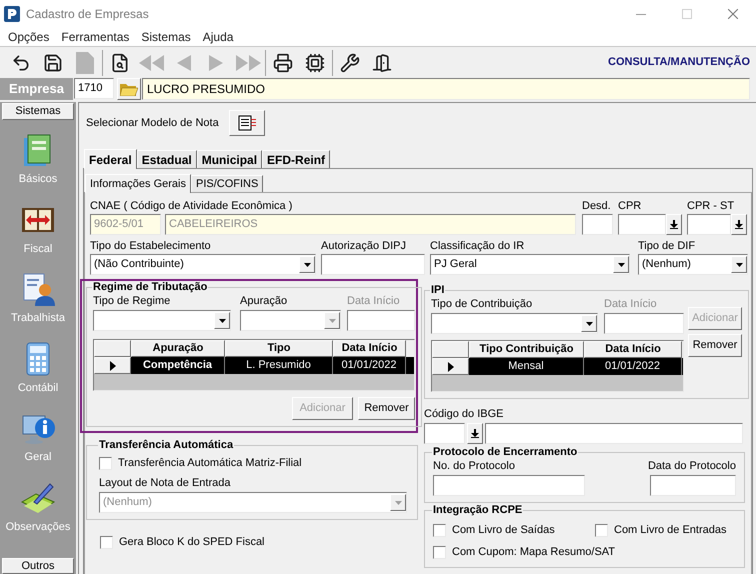 The width and height of the screenshot is (756, 574). I want to click on field-label: Classificação do IR, so click(478, 246).